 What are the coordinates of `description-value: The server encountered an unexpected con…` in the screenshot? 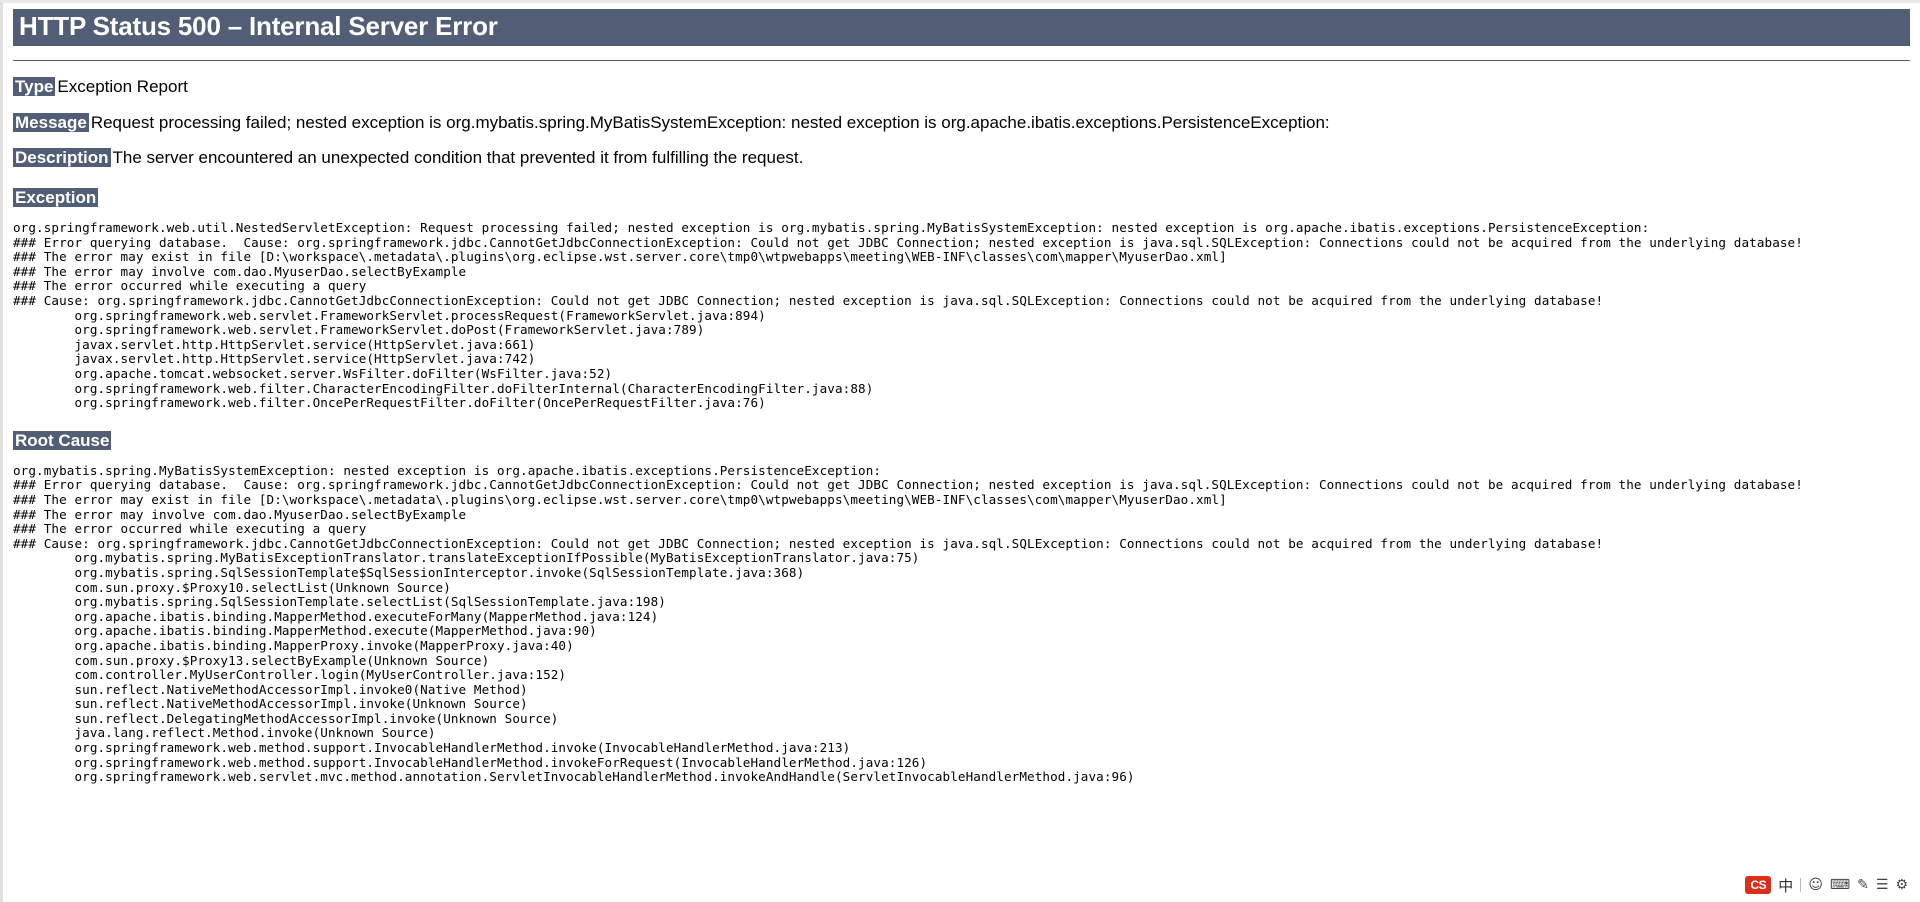 It's located at (458, 158).